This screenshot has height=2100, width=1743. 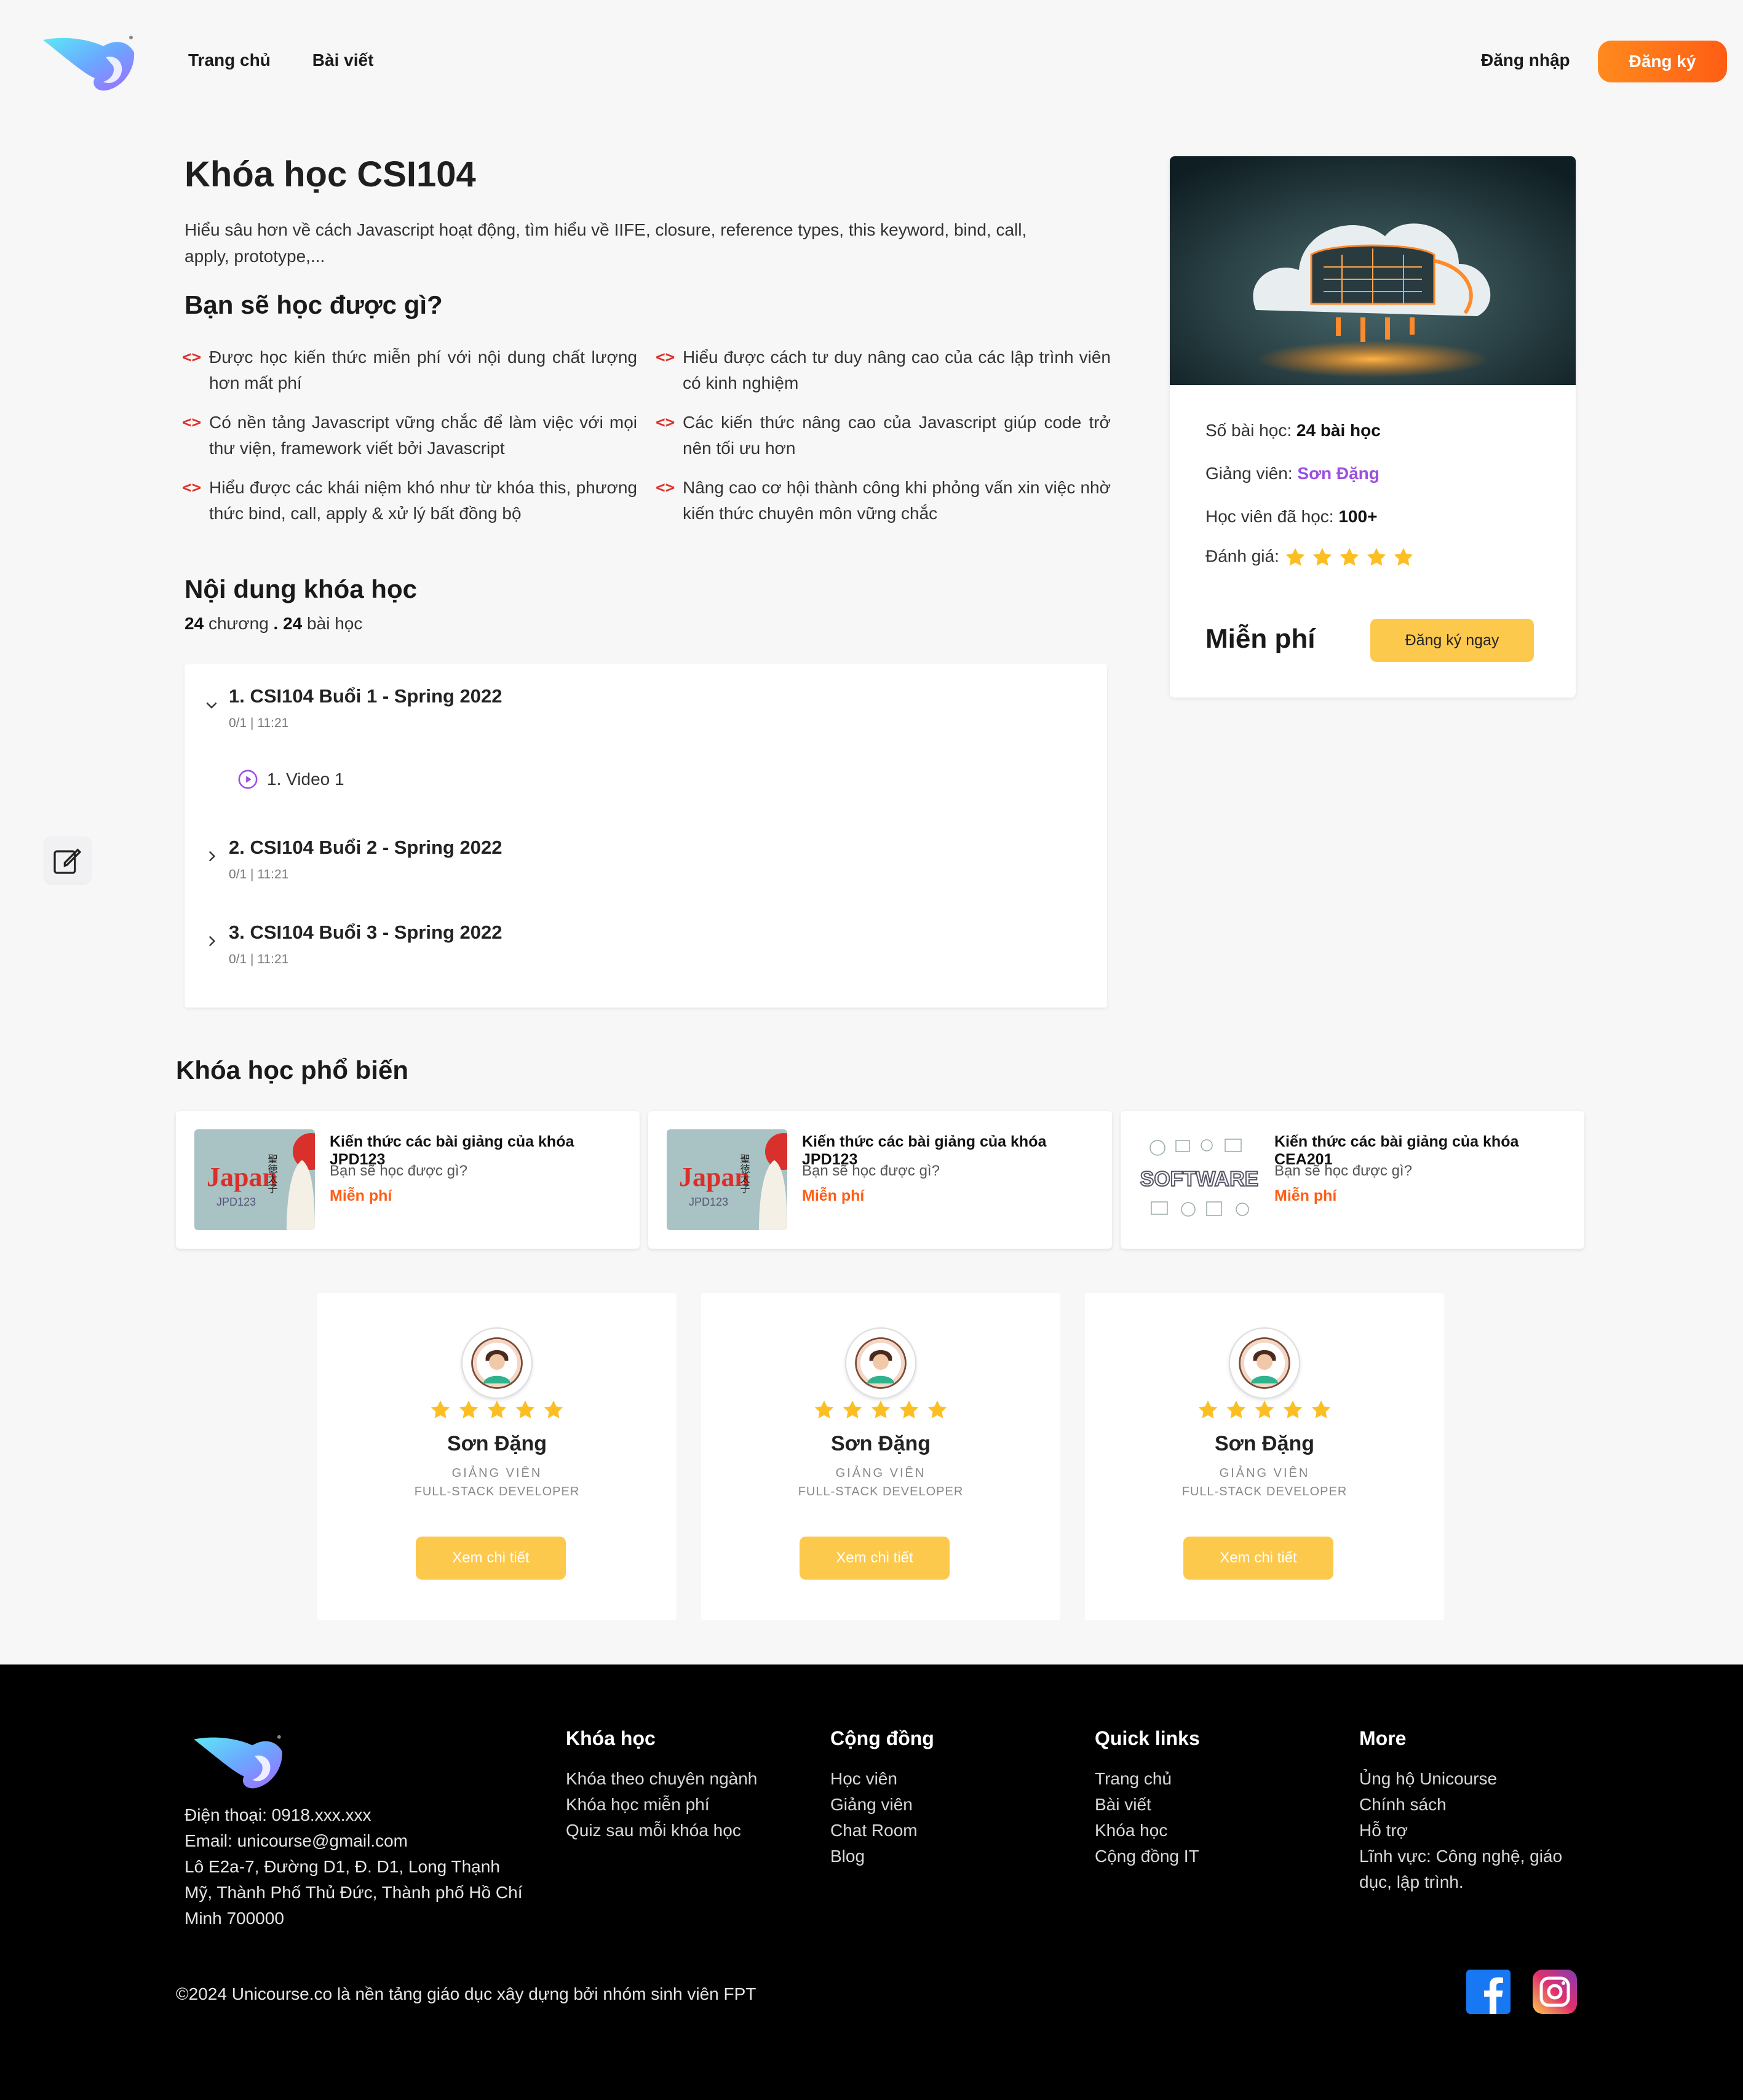 What do you see at coordinates (365, 932) in the screenshot?
I see `chapter-title: 3. CSI104 Buổi 3 - Spring 2022` at bounding box center [365, 932].